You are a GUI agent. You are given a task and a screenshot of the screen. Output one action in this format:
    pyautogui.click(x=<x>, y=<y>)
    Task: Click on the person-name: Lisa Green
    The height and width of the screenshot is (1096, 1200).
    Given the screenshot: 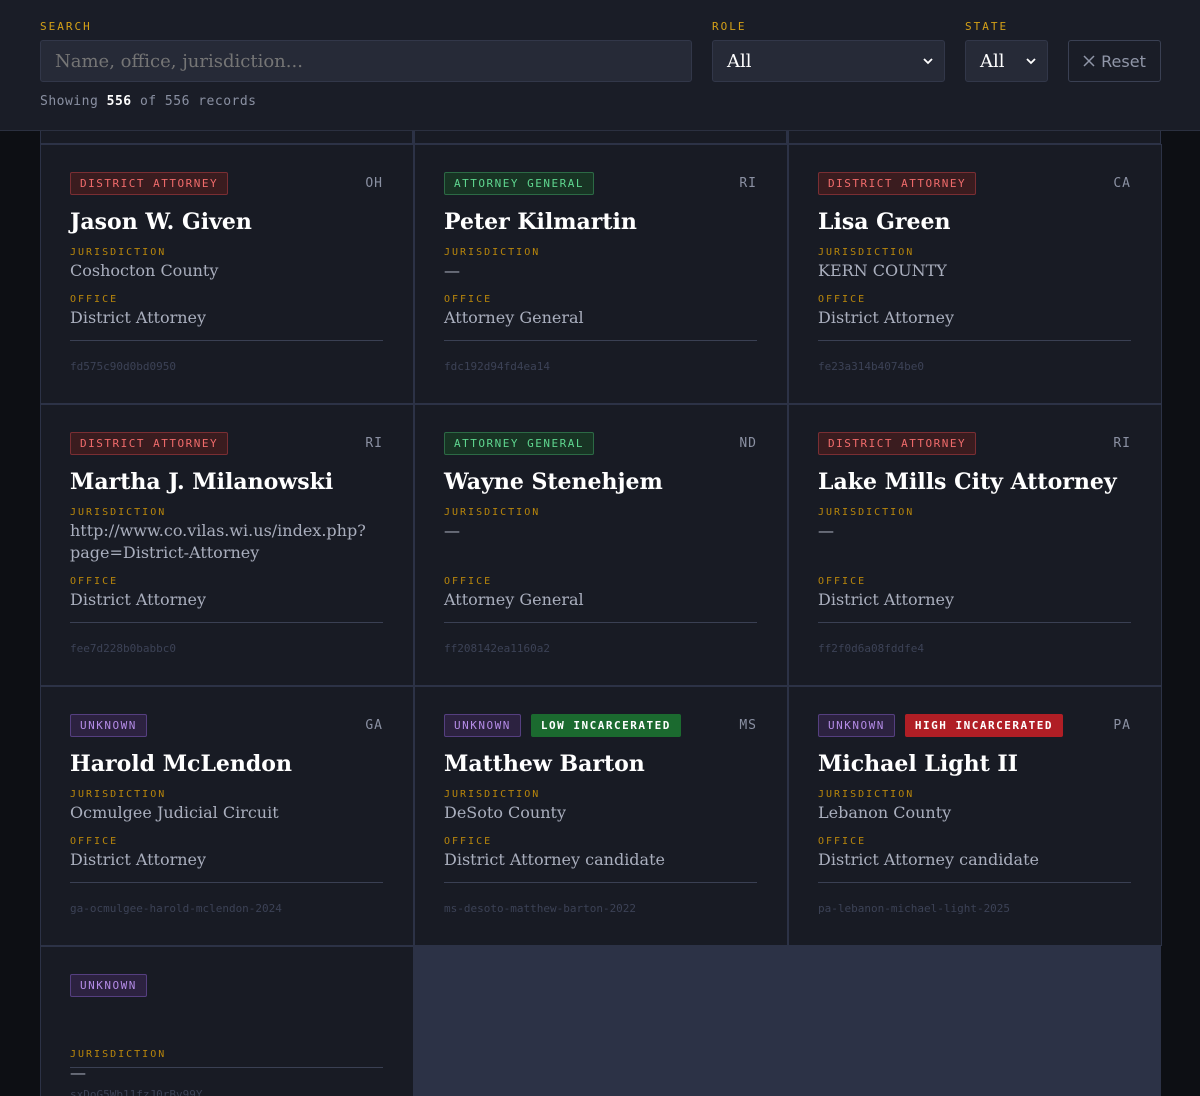 What is the action you would take?
    pyautogui.click(x=884, y=222)
    